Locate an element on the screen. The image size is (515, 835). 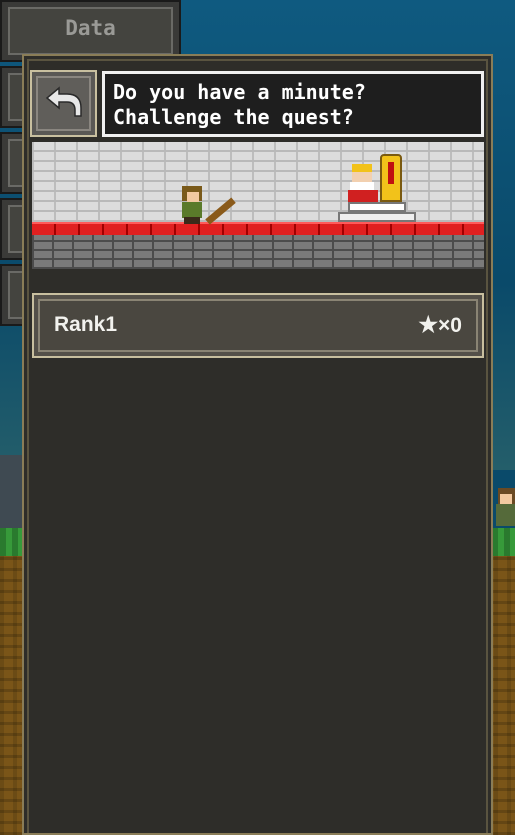
throne-room-scene is located at coordinates (258, 205).